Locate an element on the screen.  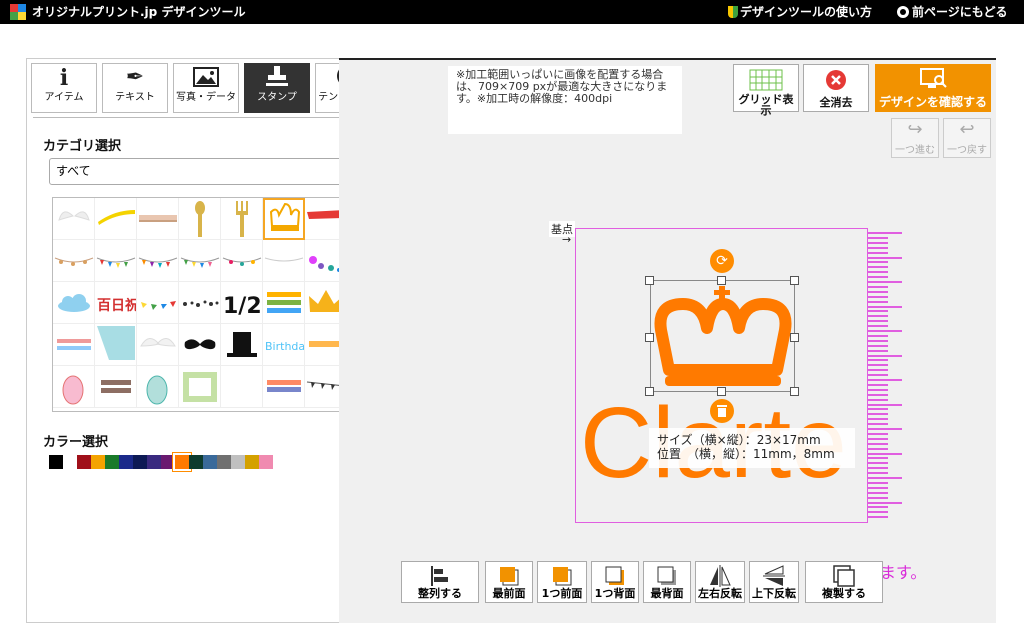
image-icon is located at coordinates (206, 78).